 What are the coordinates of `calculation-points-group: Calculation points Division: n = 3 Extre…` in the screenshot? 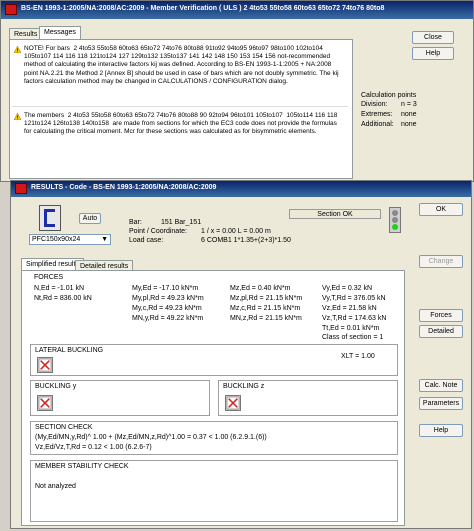 It's located at (414, 112).